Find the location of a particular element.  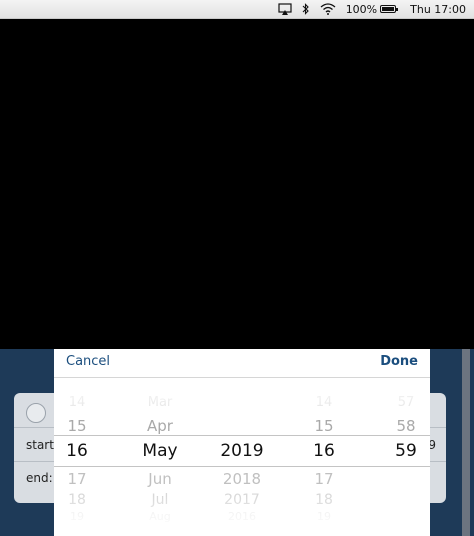

picker-toolbar: Cancel Done is located at coordinates (242, 363).